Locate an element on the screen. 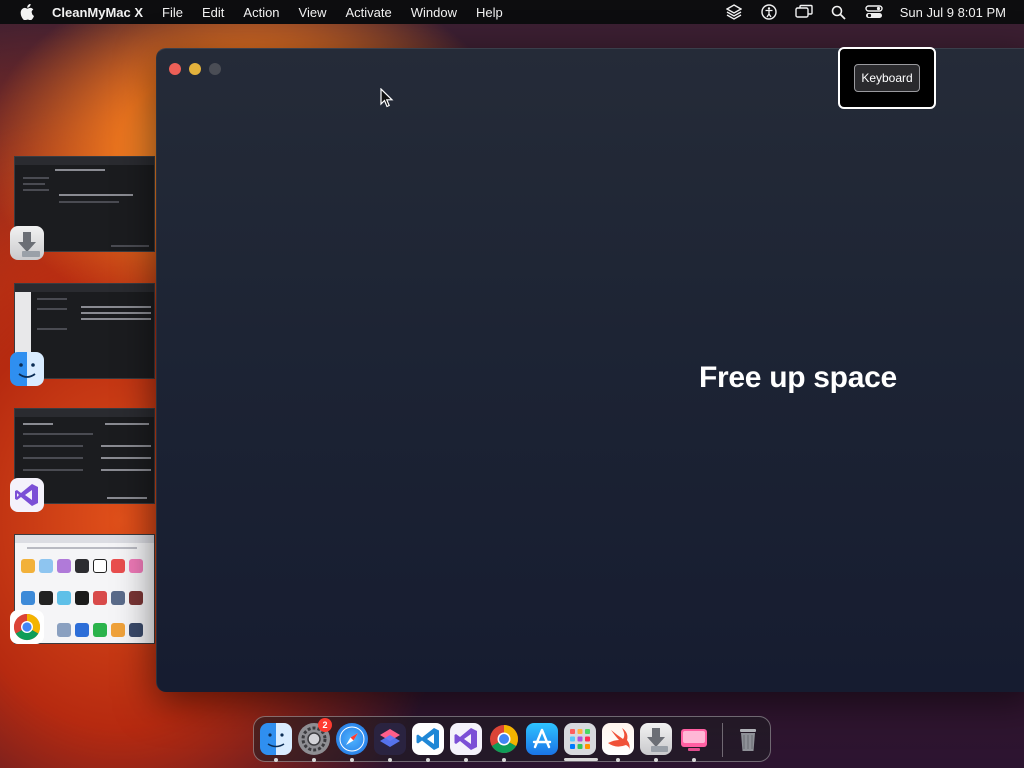  dock-swift-icon is located at coordinates (618, 739).